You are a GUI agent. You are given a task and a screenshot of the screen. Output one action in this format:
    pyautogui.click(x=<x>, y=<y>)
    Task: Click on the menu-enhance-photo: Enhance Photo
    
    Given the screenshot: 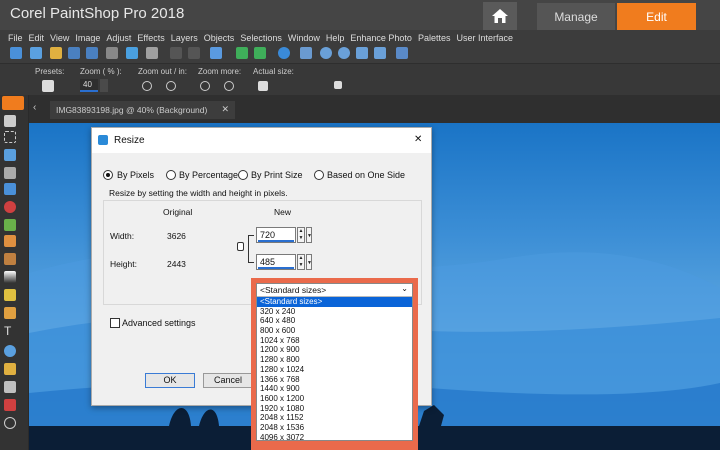 What is the action you would take?
    pyautogui.click(x=381, y=38)
    